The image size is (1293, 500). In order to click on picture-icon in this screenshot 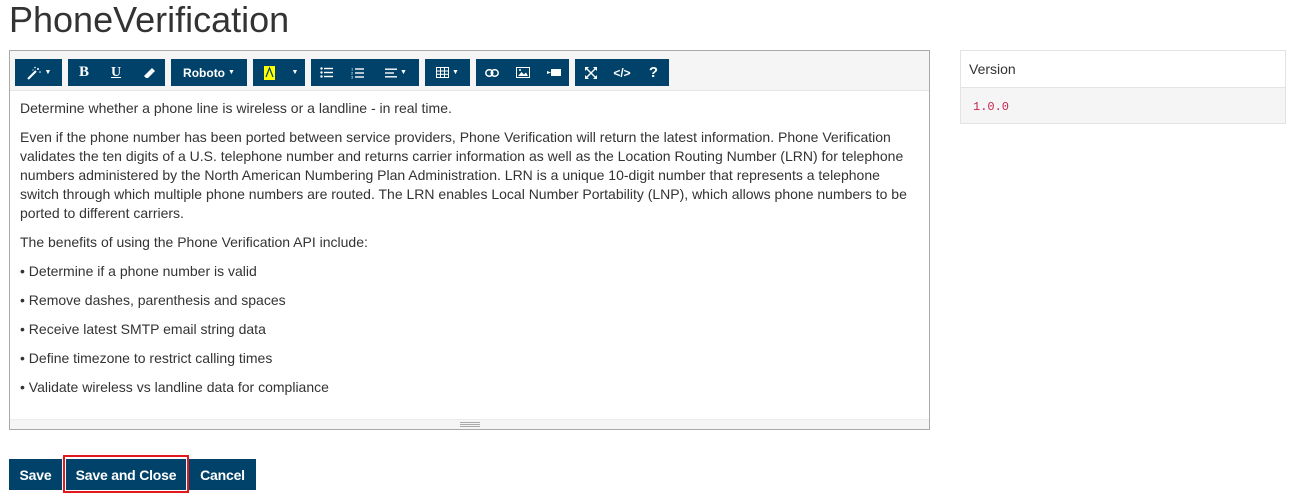, I will do `click(522, 72)`.